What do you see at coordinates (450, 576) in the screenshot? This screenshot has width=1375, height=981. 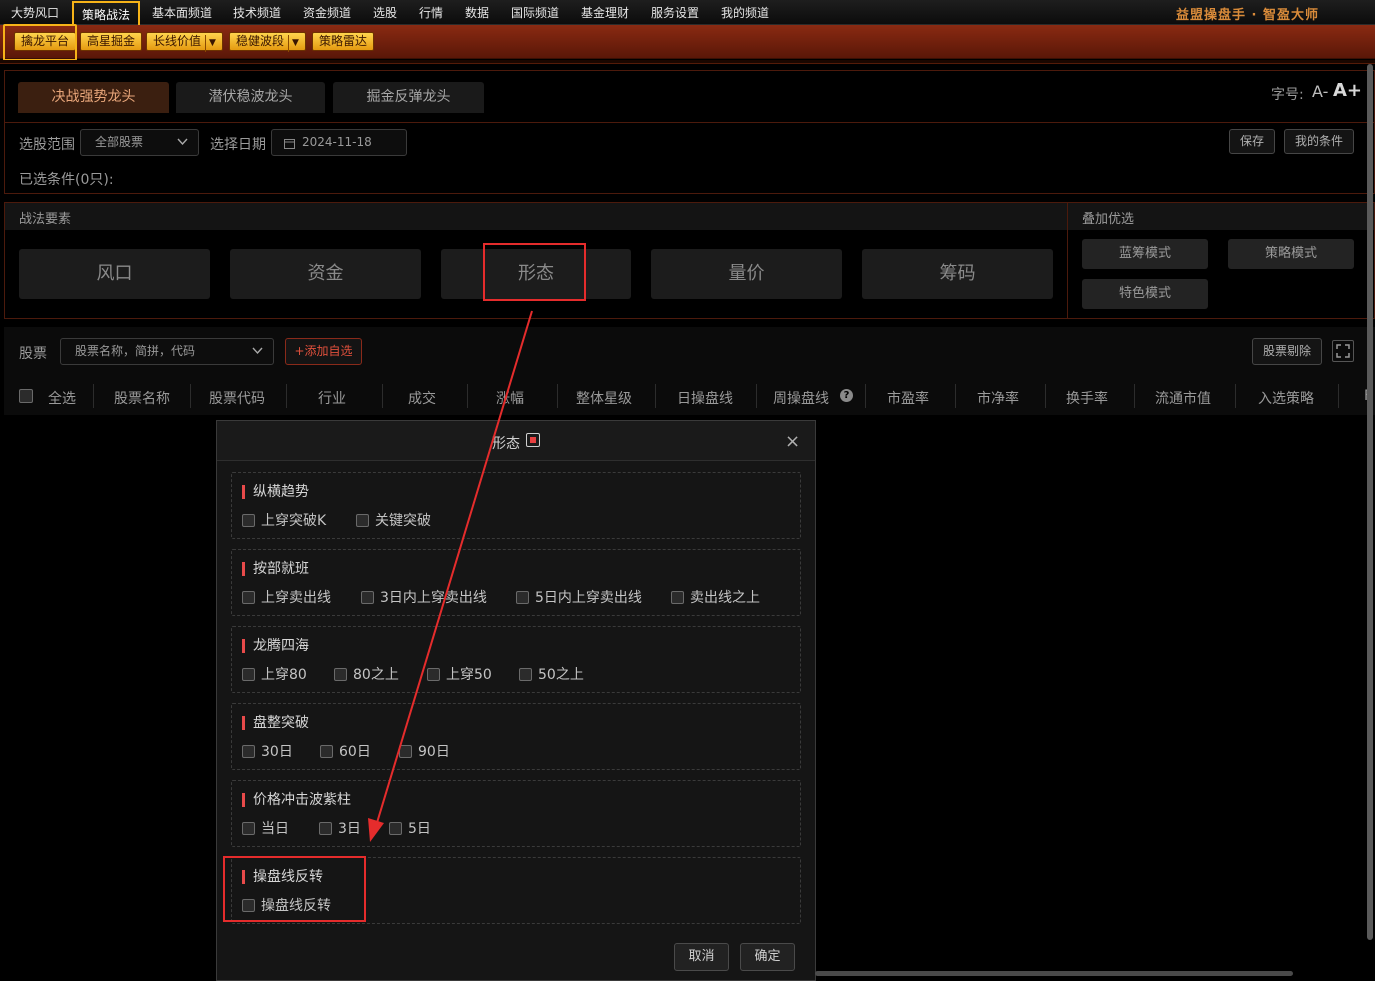 I see `annotation-arrow-icon` at bounding box center [450, 576].